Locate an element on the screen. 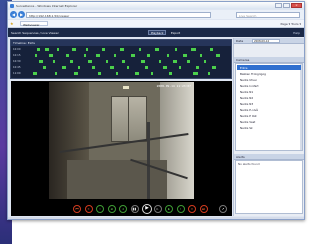 The width and height of the screenshot is (320, 244). camera-list-item: Nedre Sk is located at coordinates (269, 127).